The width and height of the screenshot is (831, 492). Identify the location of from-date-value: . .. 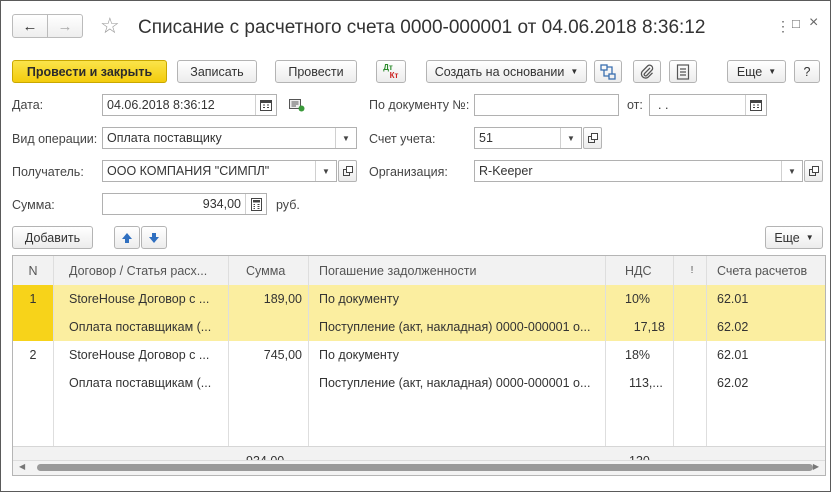
(663, 105).